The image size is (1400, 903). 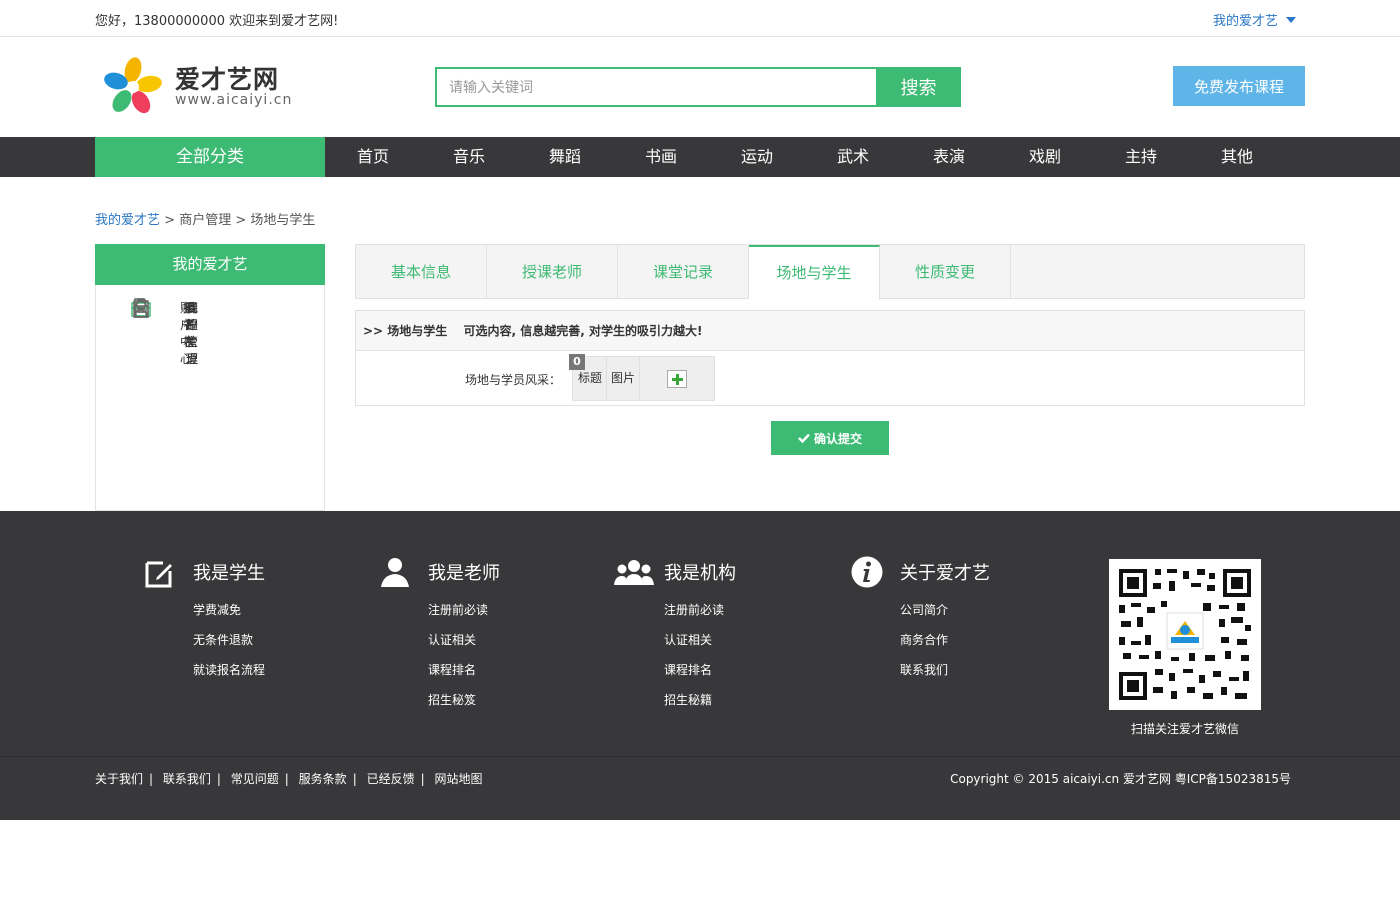 What do you see at coordinates (655, 87) in the screenshot?
I see `search-input` at bounding box center [655, 87].